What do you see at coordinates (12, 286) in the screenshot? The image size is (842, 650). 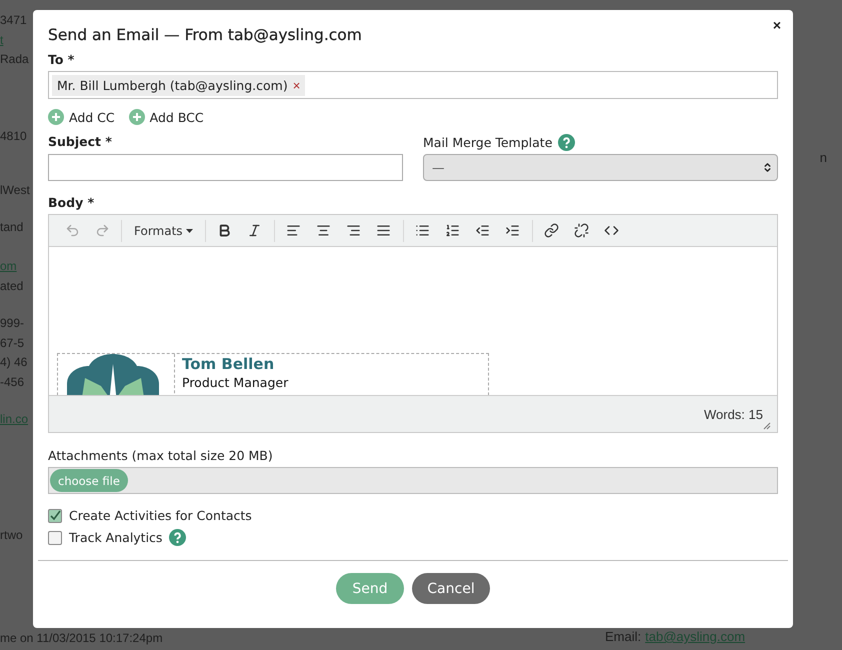 I see `background-text: ated` at bounding box center [12, 286].